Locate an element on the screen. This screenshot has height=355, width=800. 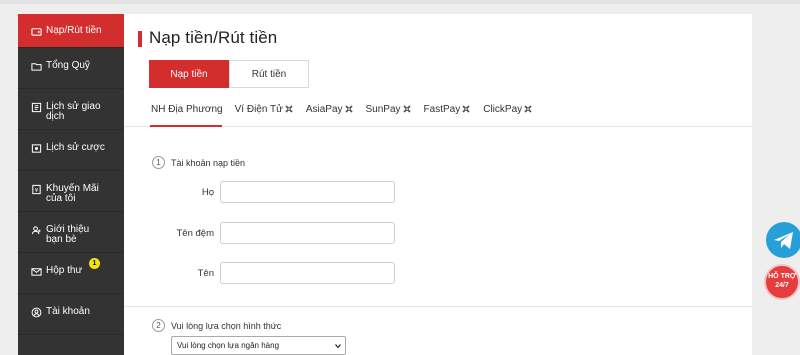
support-line-1: HỖ TRỢ is located at coordinates (782, 276).